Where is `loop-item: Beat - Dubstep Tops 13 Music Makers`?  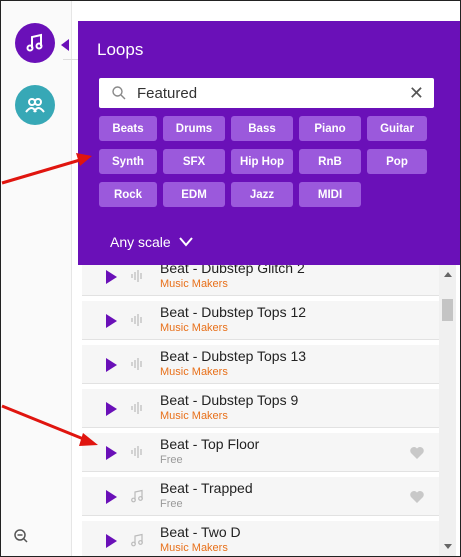 loop-item: Beat - Dubstep Tops 13 Music Makers is located at coordinates (260, 364).